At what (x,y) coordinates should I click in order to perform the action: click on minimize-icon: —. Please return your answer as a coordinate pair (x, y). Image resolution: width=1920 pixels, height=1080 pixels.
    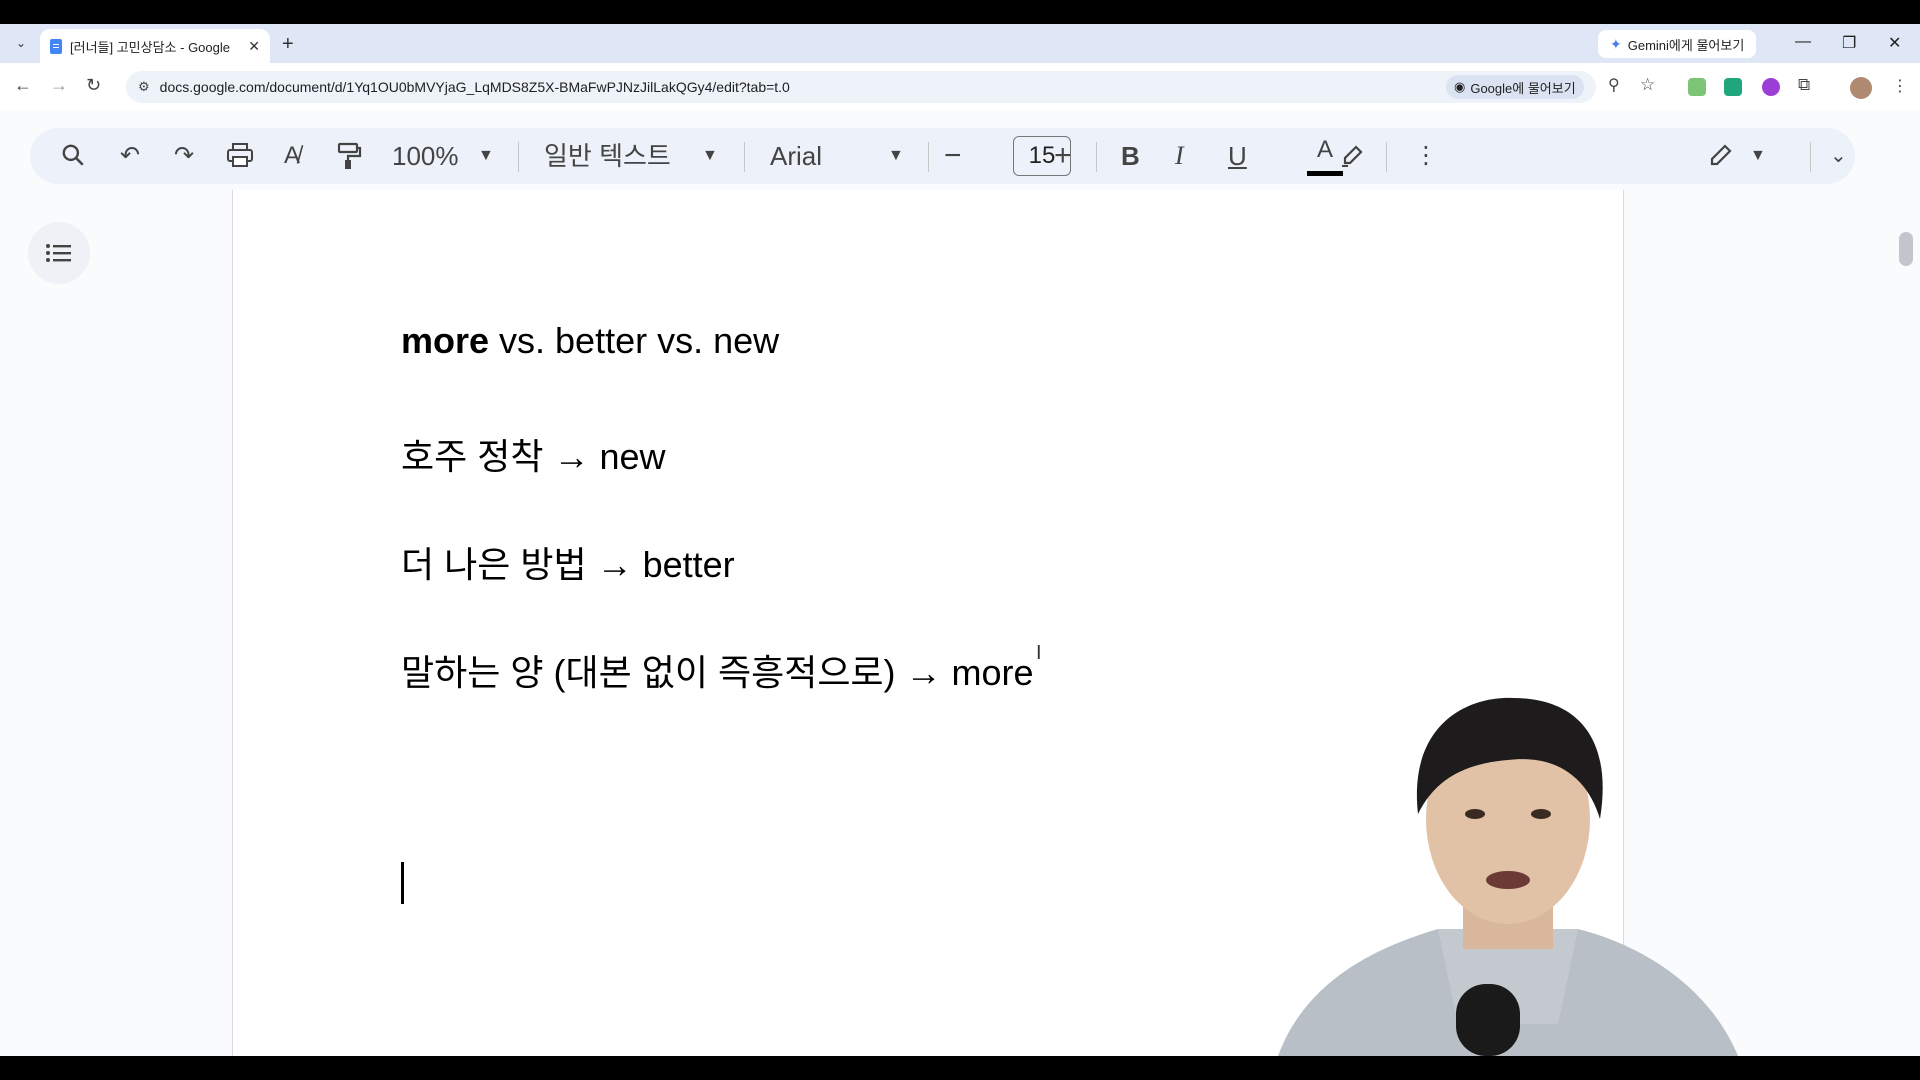
    Looking at the image, I should click on (1803, 42).